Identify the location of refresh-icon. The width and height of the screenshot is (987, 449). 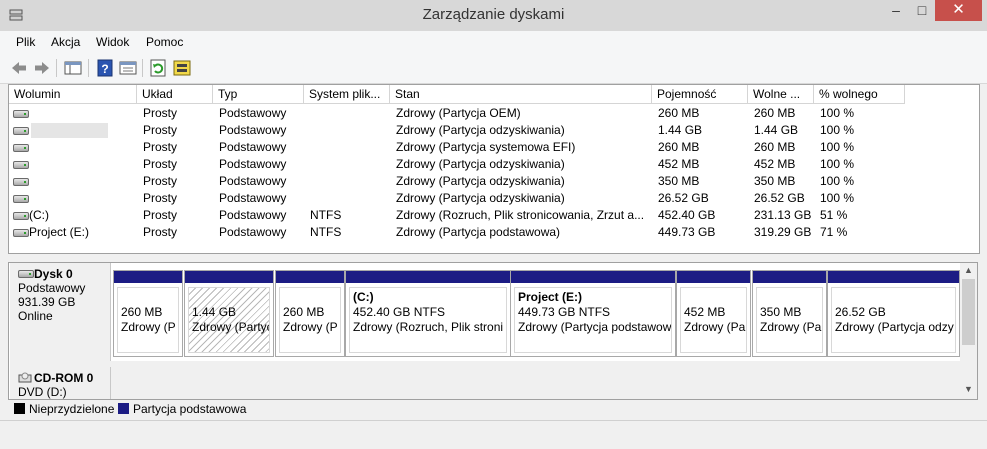
(158, 68).